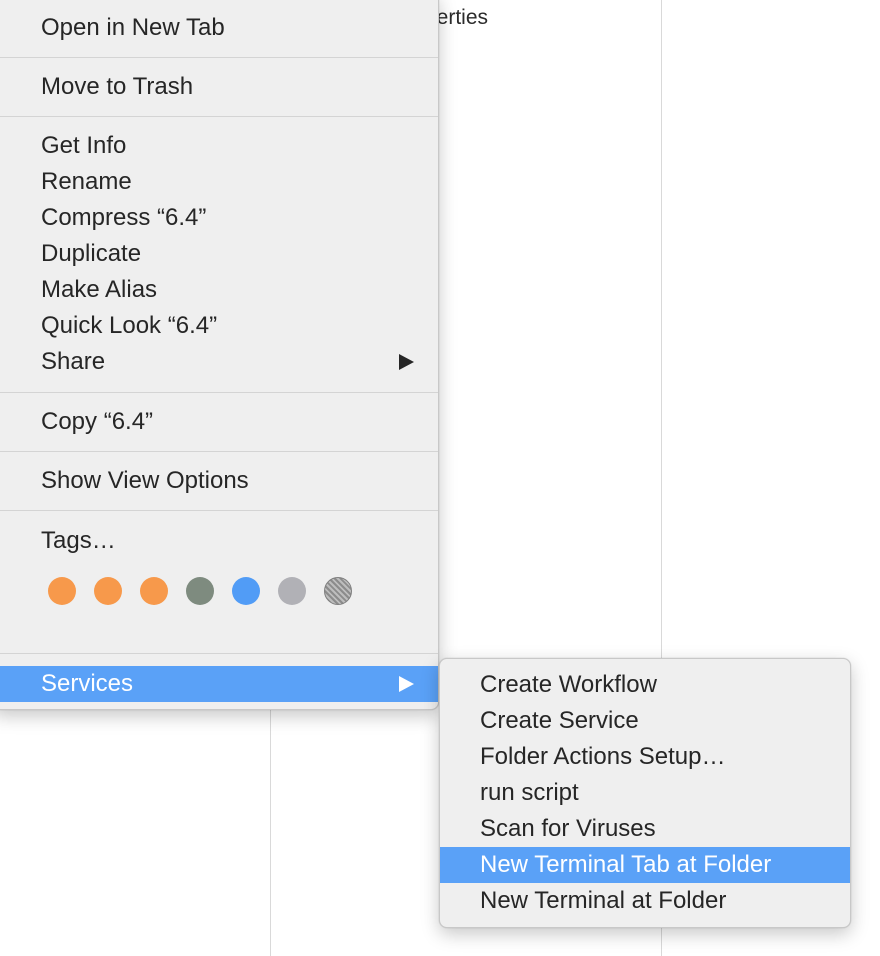 Image resolution: width=880 pixels, height=956 pixels. What do you see at coordinates (246, 591) in the screenshot?
I see `tag-blue-dot` at bounding box center [246, 591].